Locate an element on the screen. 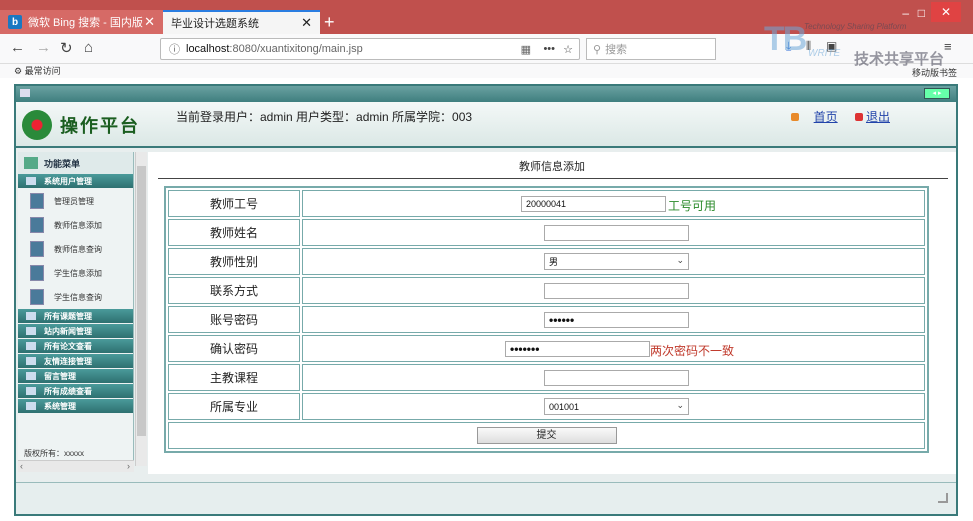 The height and width of the screenshot is (521, 973). user-icon is located at coordinates (37, 225).